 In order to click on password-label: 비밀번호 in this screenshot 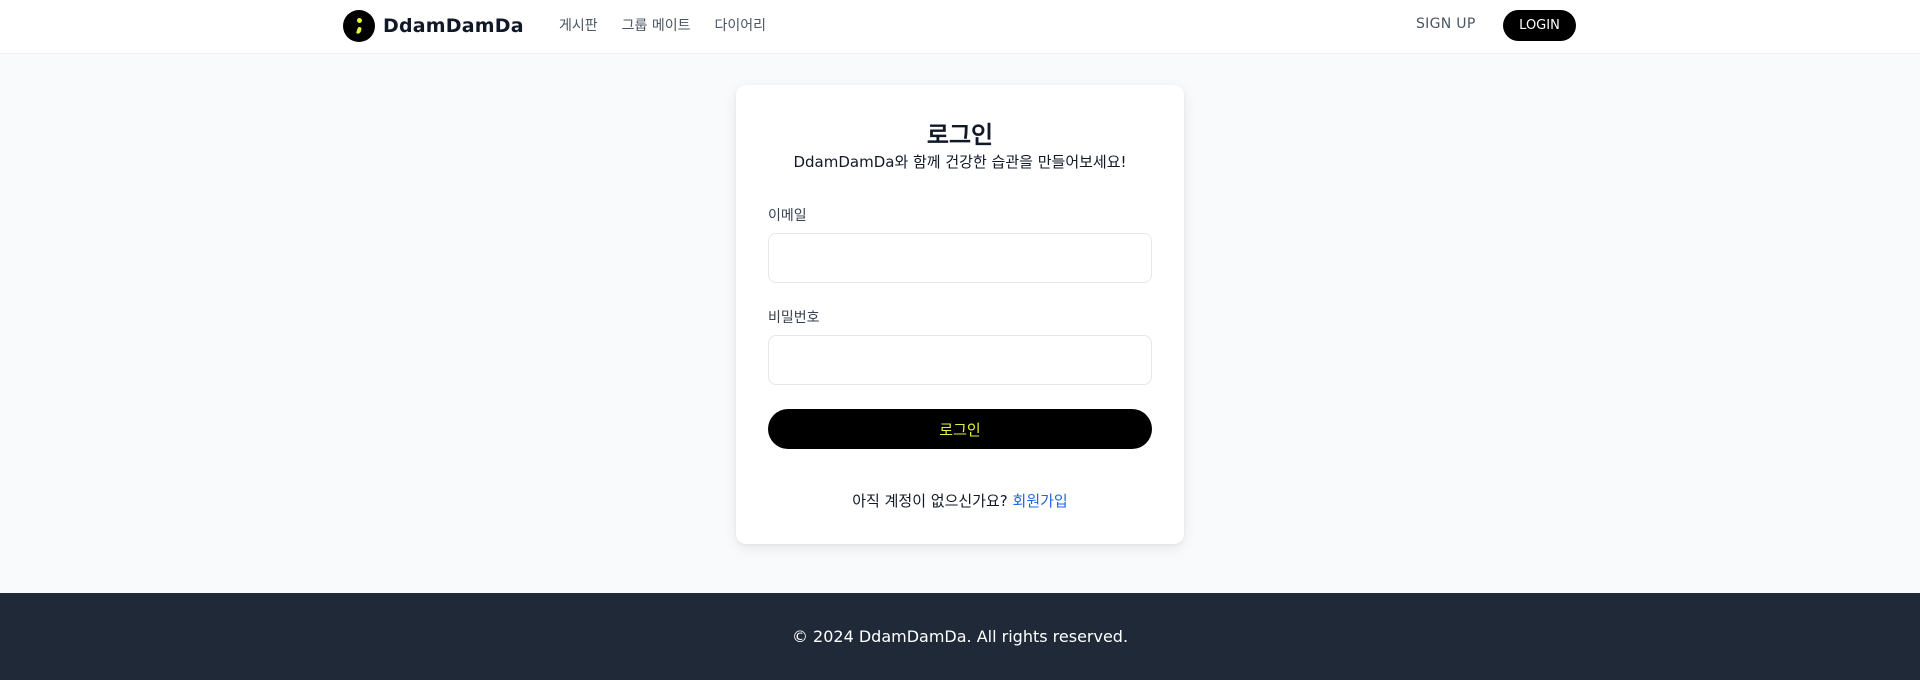, I will do `click(794, 318)`.